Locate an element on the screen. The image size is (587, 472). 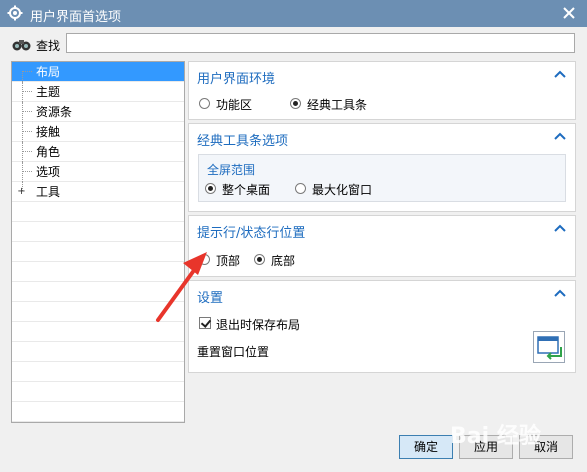
tree-item-touch: 接触 is located at coordinates (98, 132).